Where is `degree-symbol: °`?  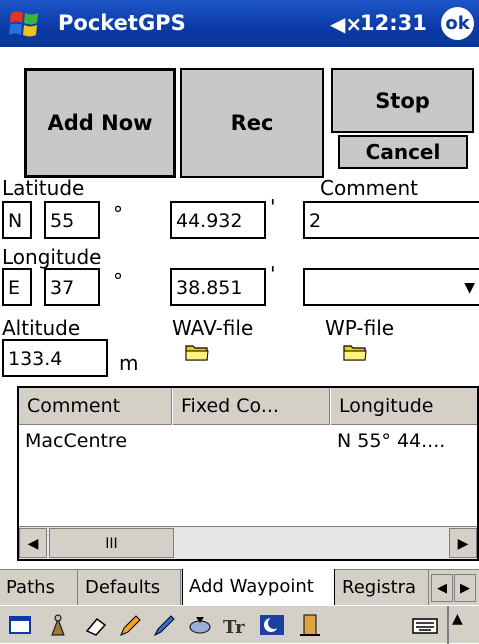 degree-symbol: ° is located at coordinates (118, 214).